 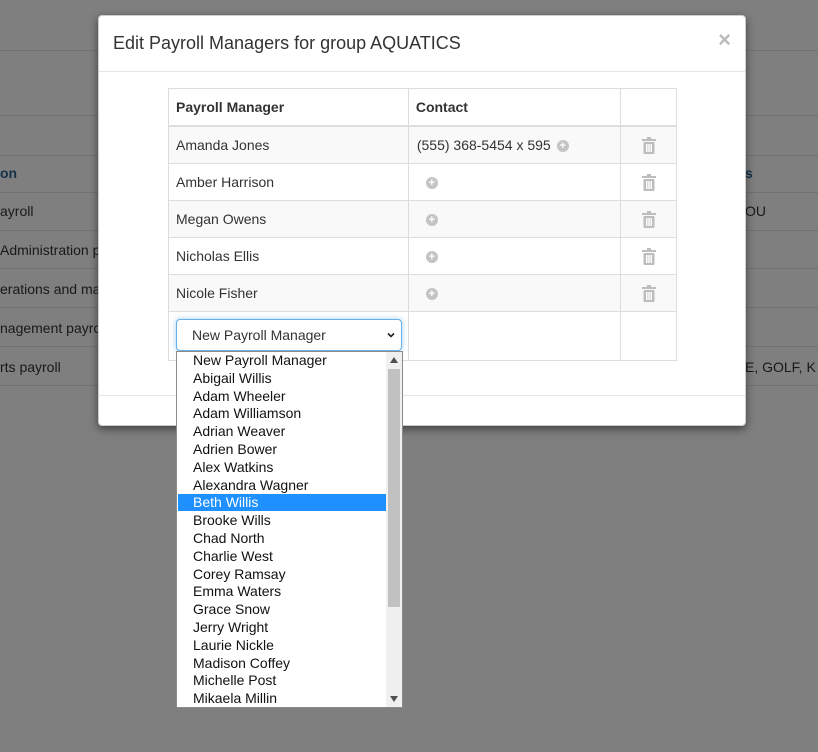 What do you see at coordinates (282, 502) in the screenshot?
I see `select-option-highlighted: Beth Willis` at bounding box center [282, 502].